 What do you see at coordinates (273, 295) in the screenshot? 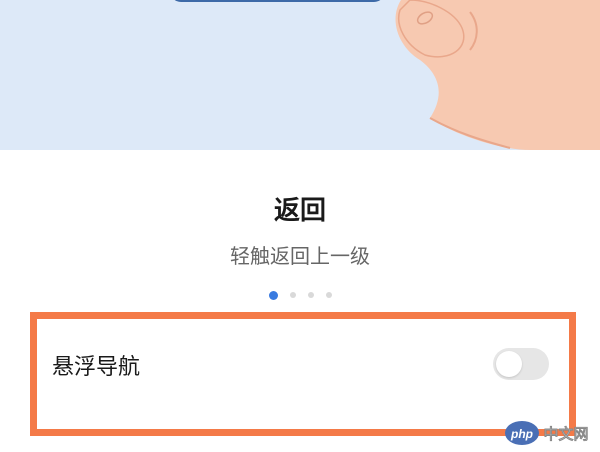
I see `page-dot-active` at bounding box center [273, 295].